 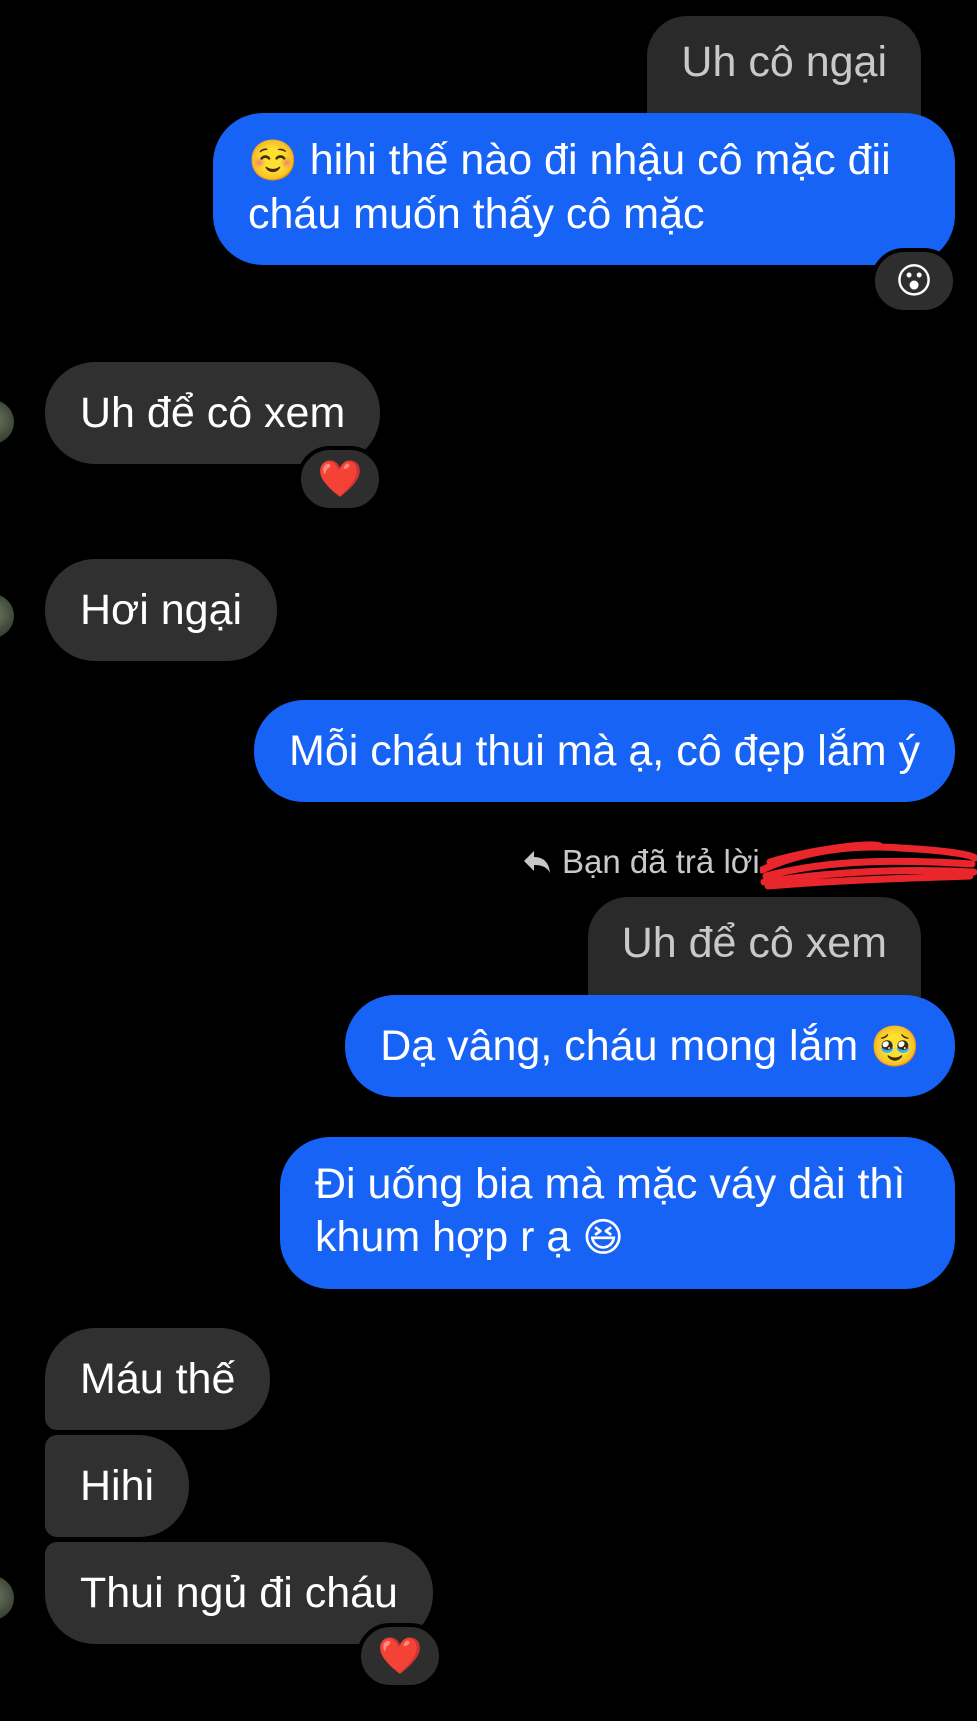 I want to click on incoming-message: Hơi ngại, so click(x=161, y=610).